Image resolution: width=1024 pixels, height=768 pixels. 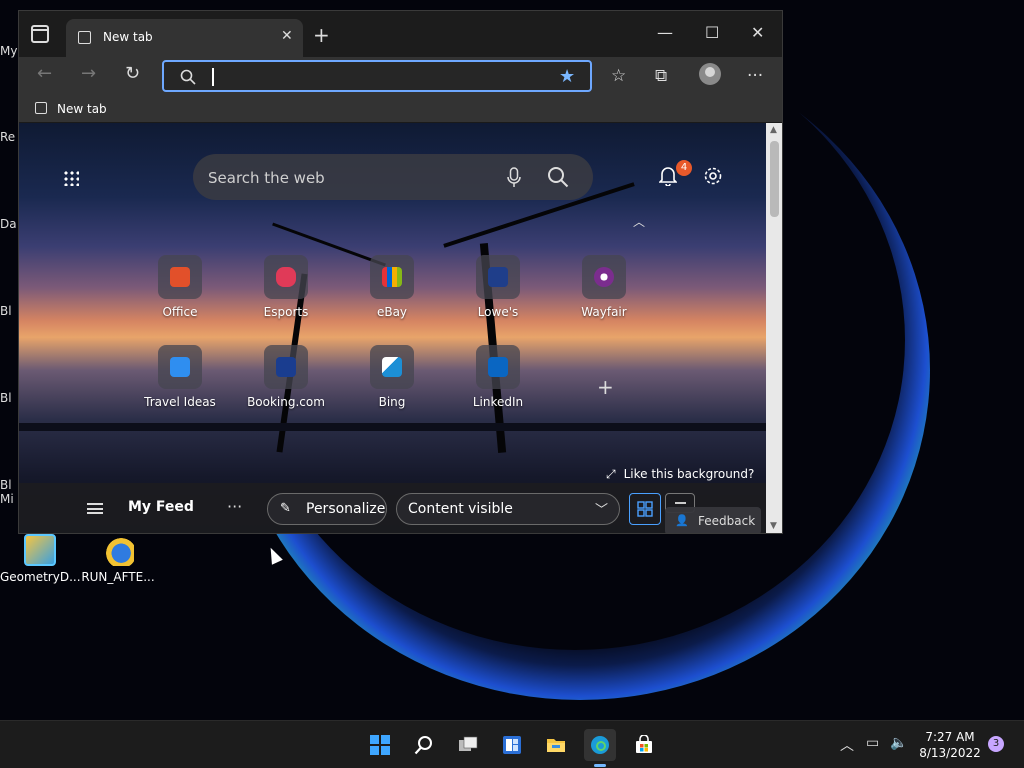 I want to click on windows-logo-icon, so click(x=380, y=745).